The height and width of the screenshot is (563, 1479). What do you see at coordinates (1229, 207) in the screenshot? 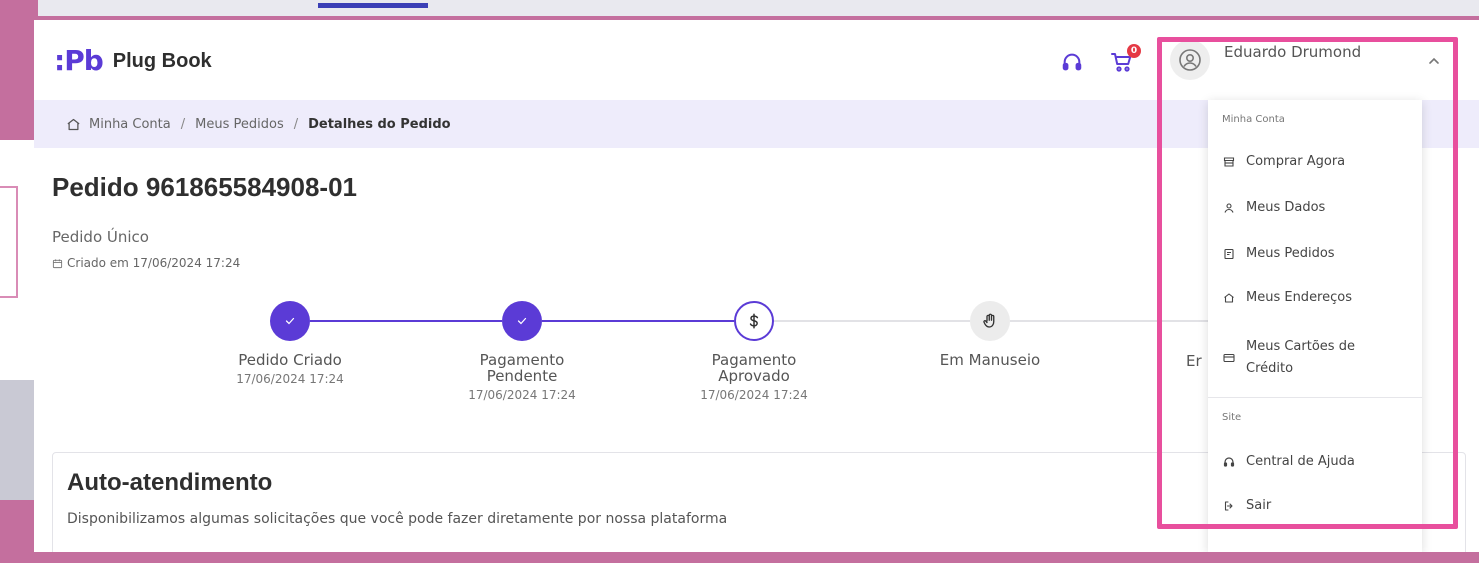
I see `person-icon` at bounding box center [1229, 207].